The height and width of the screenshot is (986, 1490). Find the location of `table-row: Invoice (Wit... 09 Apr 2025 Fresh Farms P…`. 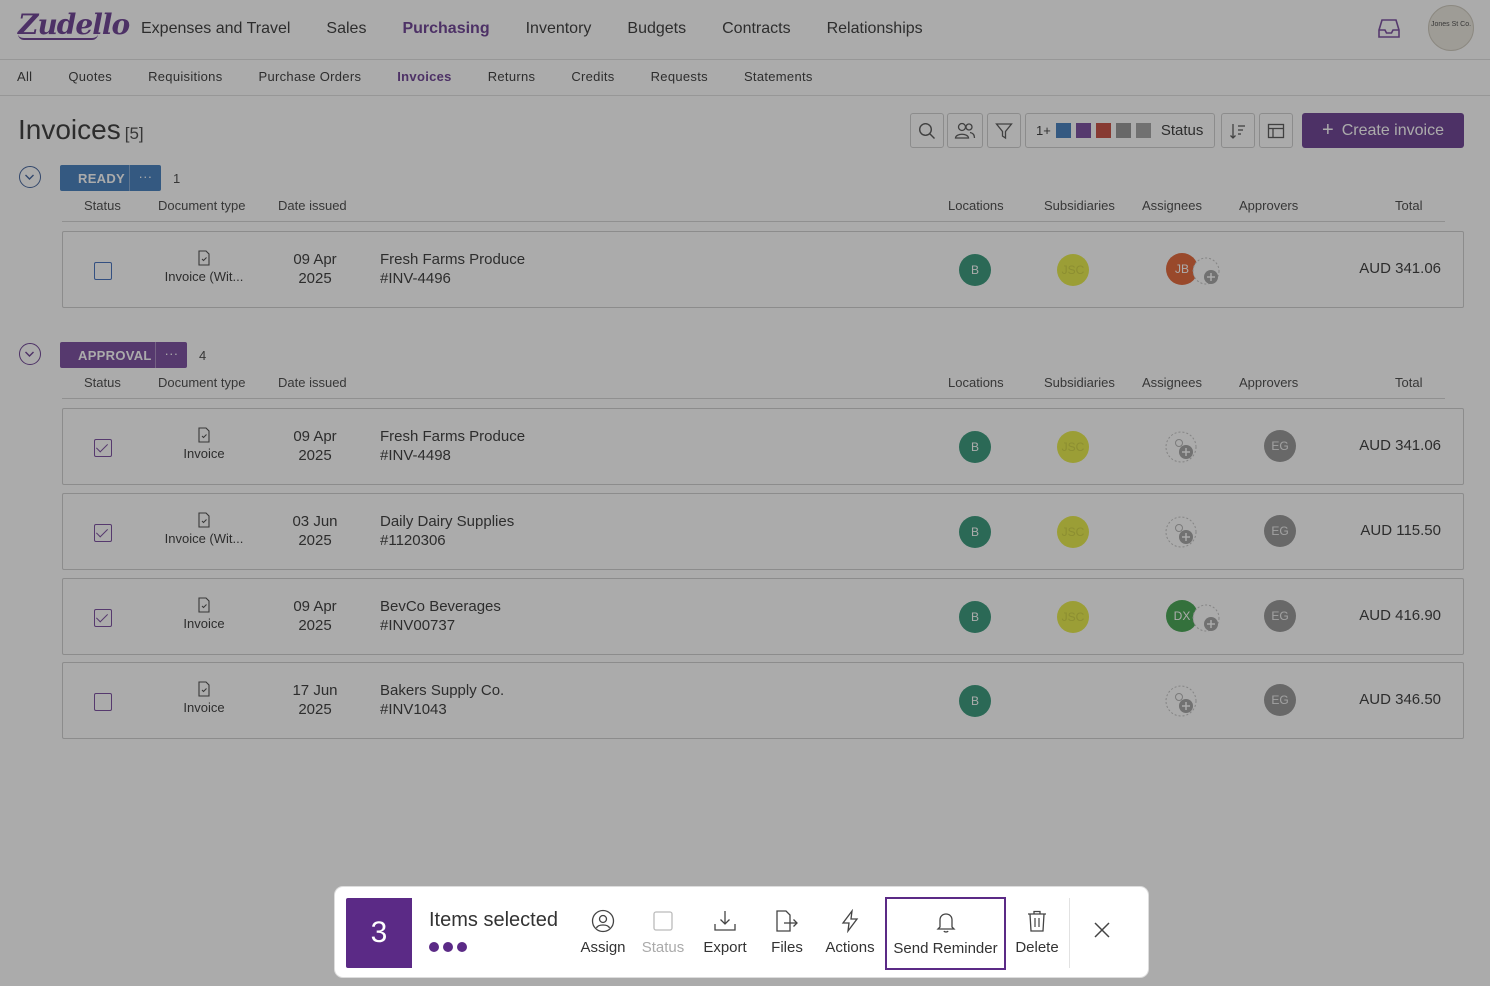

table-row: Invoice (Wit... 09 Apr 2025 Fresh Farms P… is located at coordinates (763, 269).